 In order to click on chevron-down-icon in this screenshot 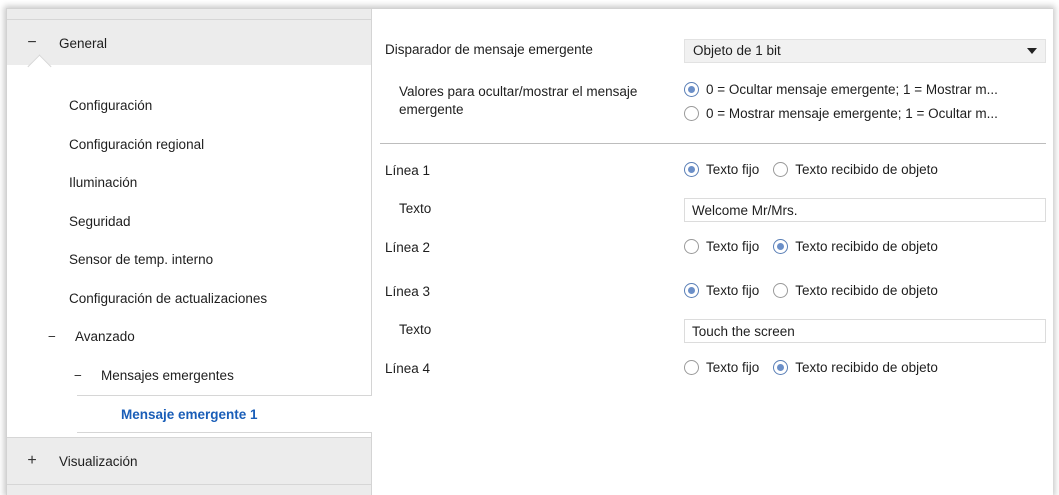, I will do `click(1032, 51)`.